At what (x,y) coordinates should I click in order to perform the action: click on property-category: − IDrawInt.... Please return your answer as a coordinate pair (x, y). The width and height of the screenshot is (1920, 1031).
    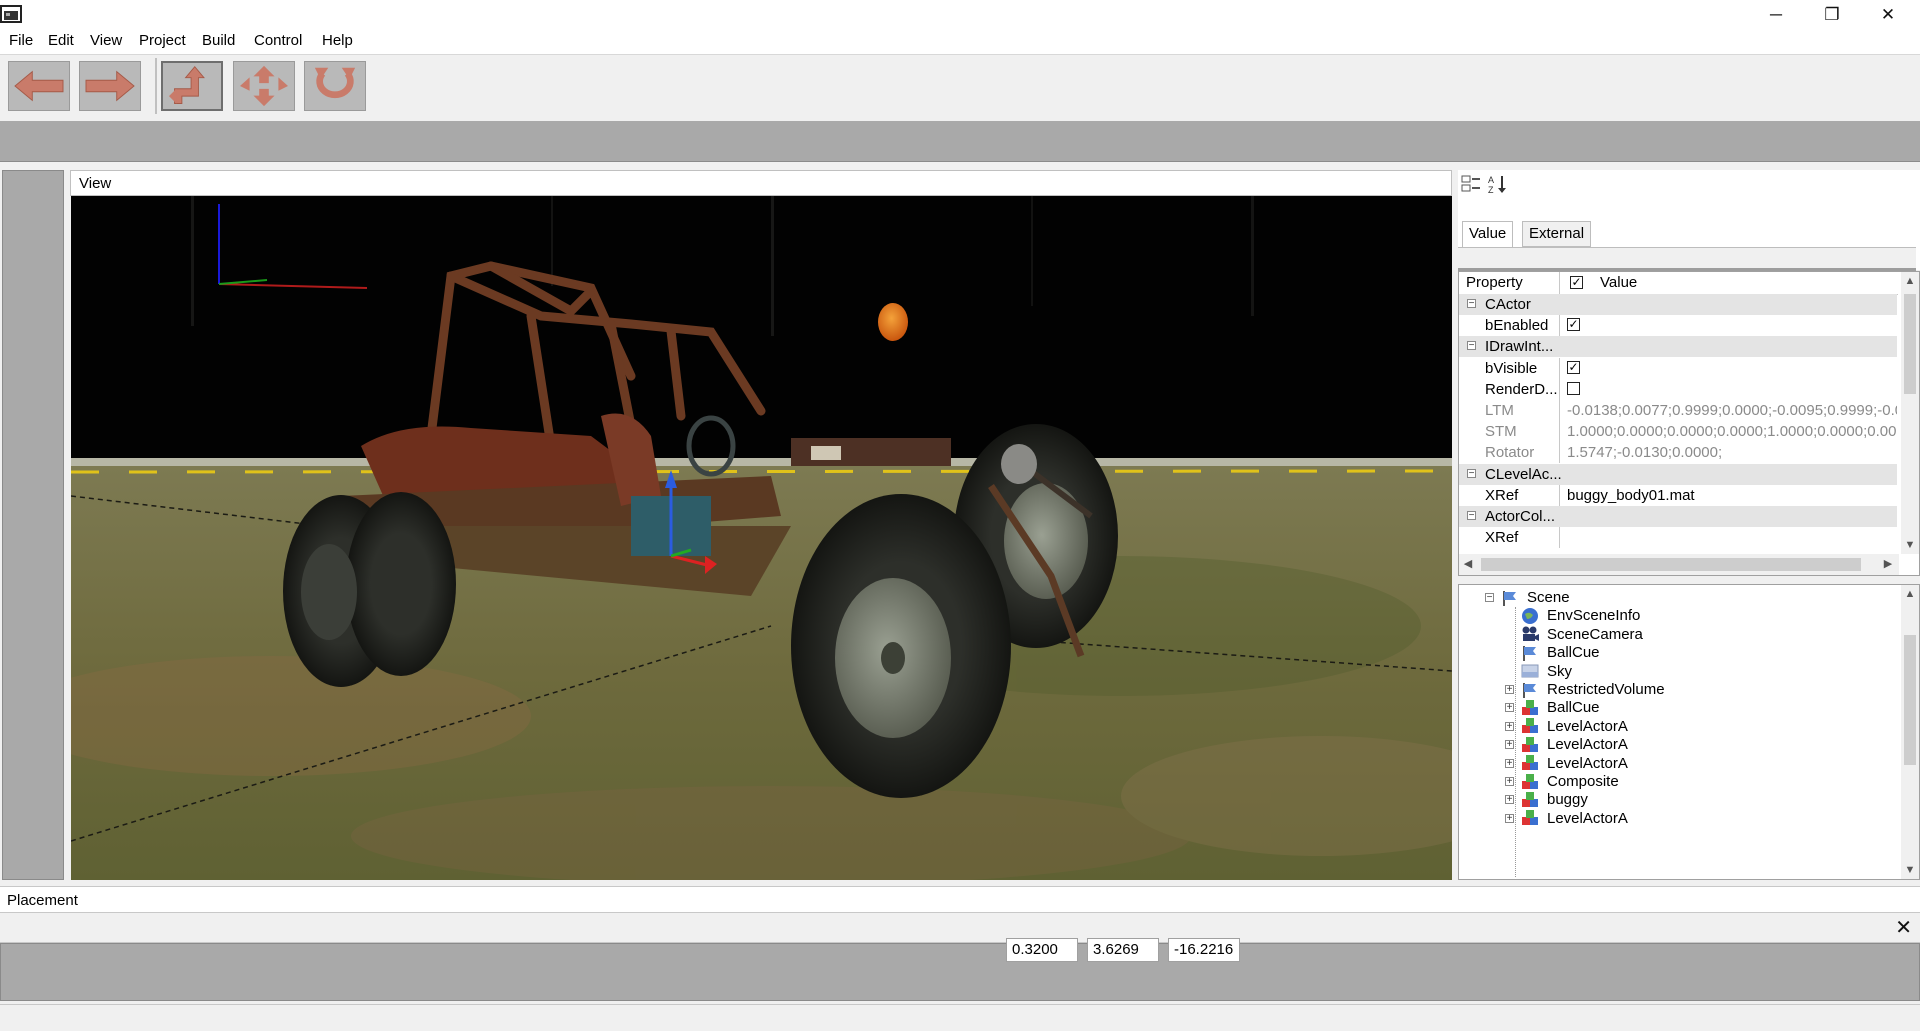
    Looking at the image, I should click on (1678, 347).